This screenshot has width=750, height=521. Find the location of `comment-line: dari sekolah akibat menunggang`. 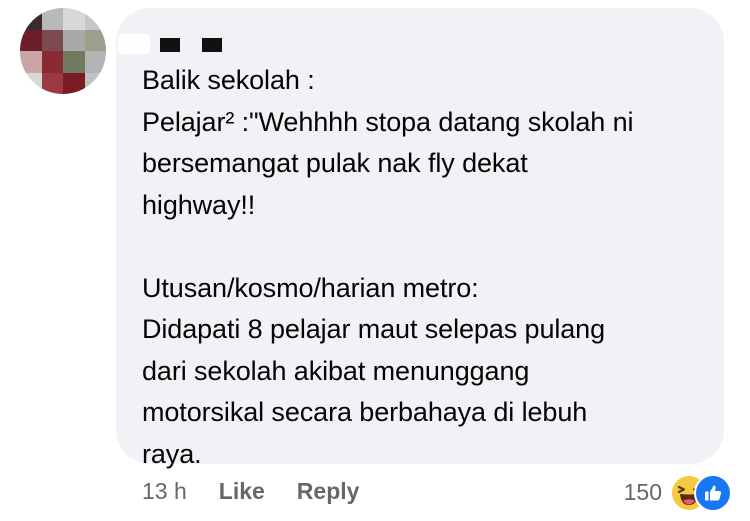

comment-line: dari sekolah akibat menunggang is located at coordinates (336, 370).